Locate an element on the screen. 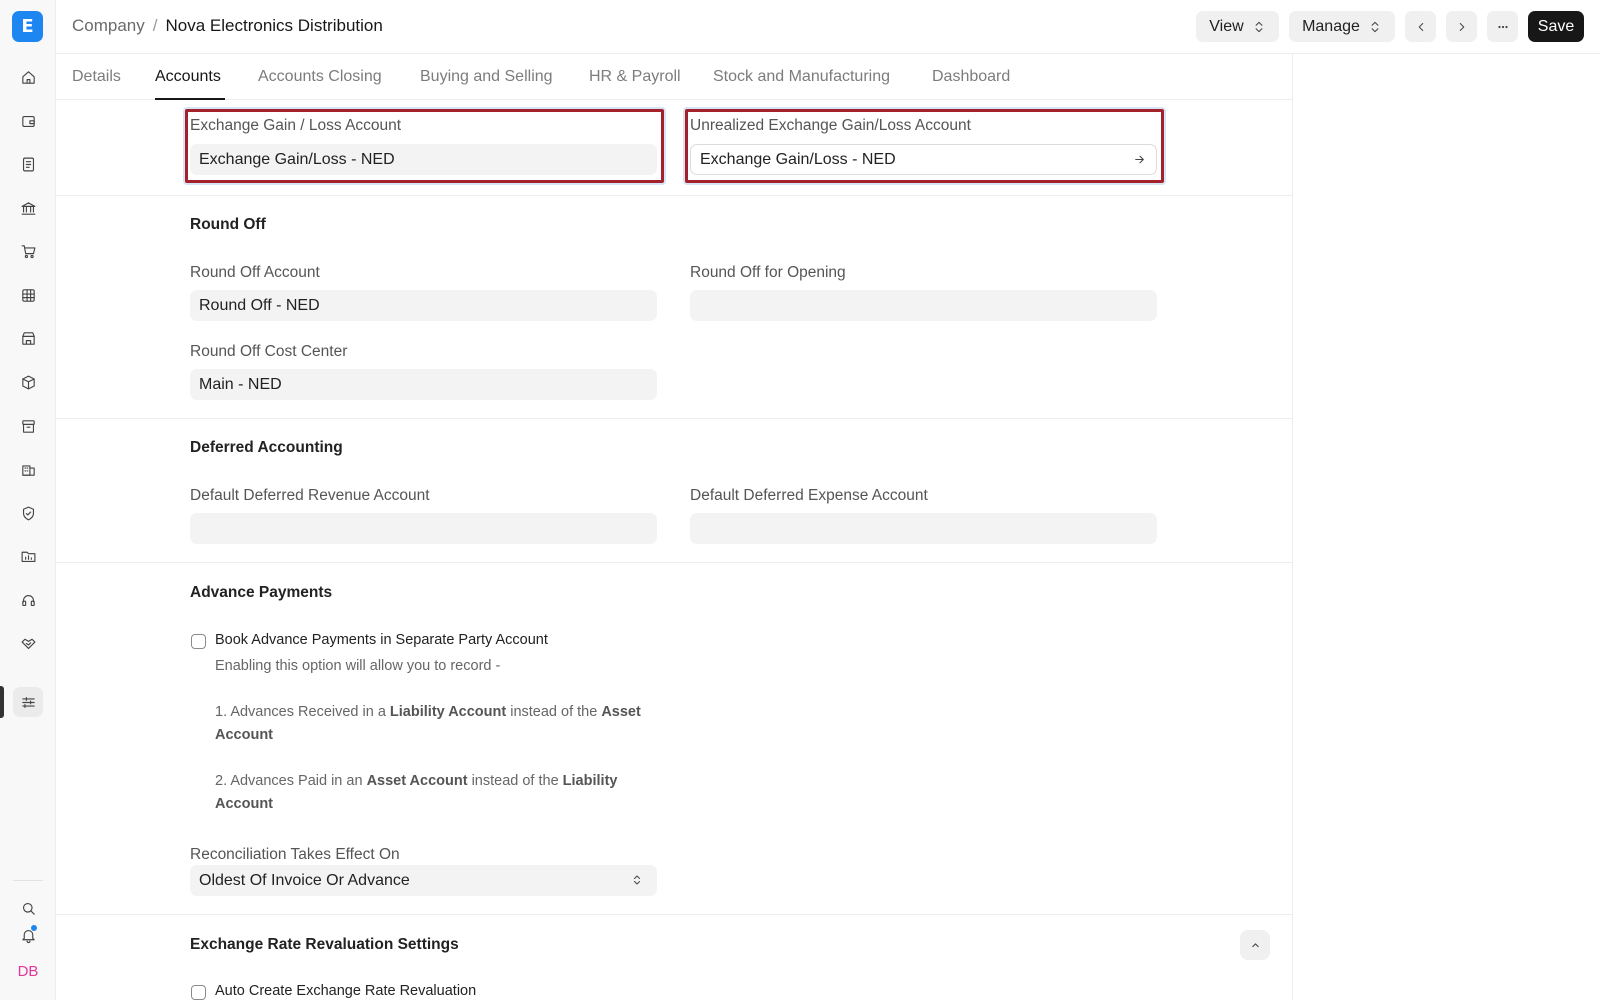  cart-icon is located at coordinates (28, 251).